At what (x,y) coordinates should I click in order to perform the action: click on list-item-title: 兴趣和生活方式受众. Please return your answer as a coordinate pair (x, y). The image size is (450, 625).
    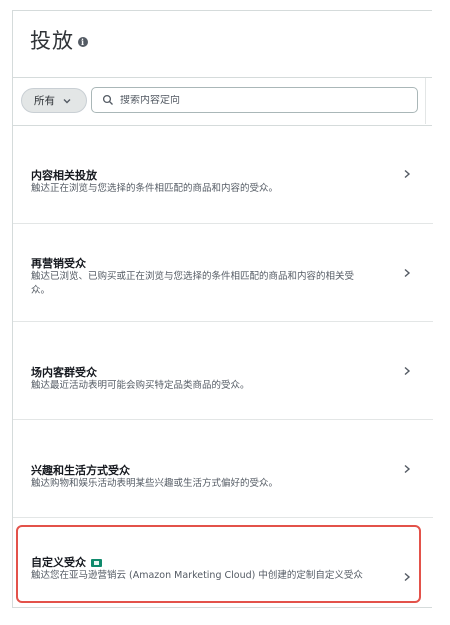
    Looking at the image, I should click on (80, 470).